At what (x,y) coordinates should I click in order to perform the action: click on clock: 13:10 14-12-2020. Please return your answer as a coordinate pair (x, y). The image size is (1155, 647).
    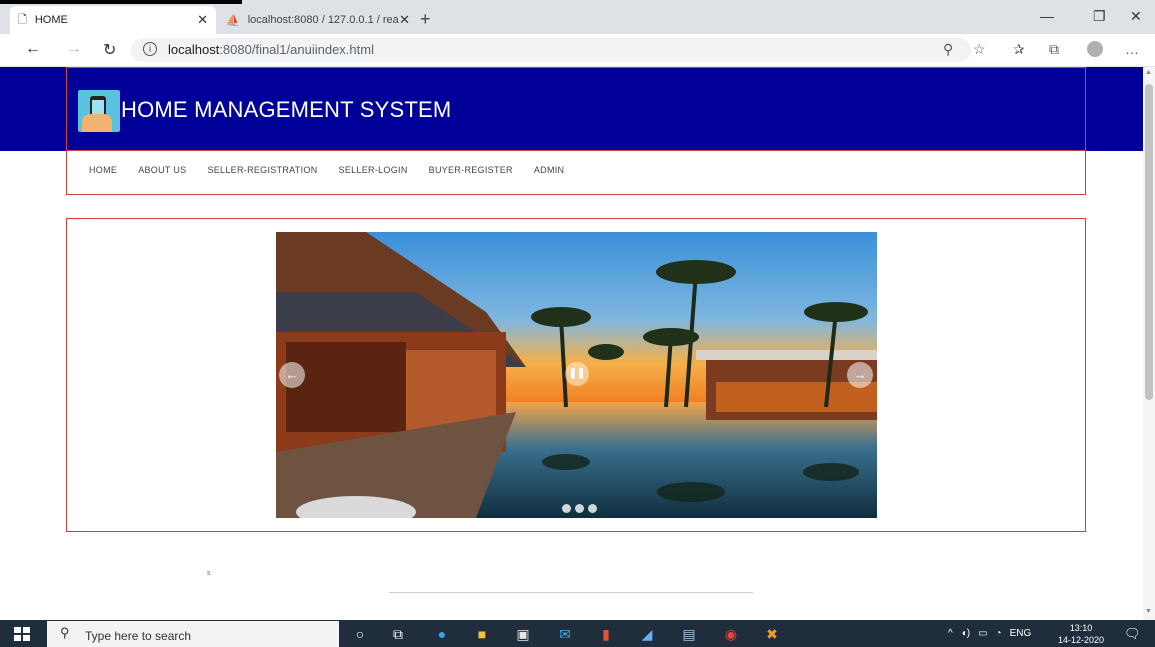
    Looking at the image, I should click on (1081, 634).